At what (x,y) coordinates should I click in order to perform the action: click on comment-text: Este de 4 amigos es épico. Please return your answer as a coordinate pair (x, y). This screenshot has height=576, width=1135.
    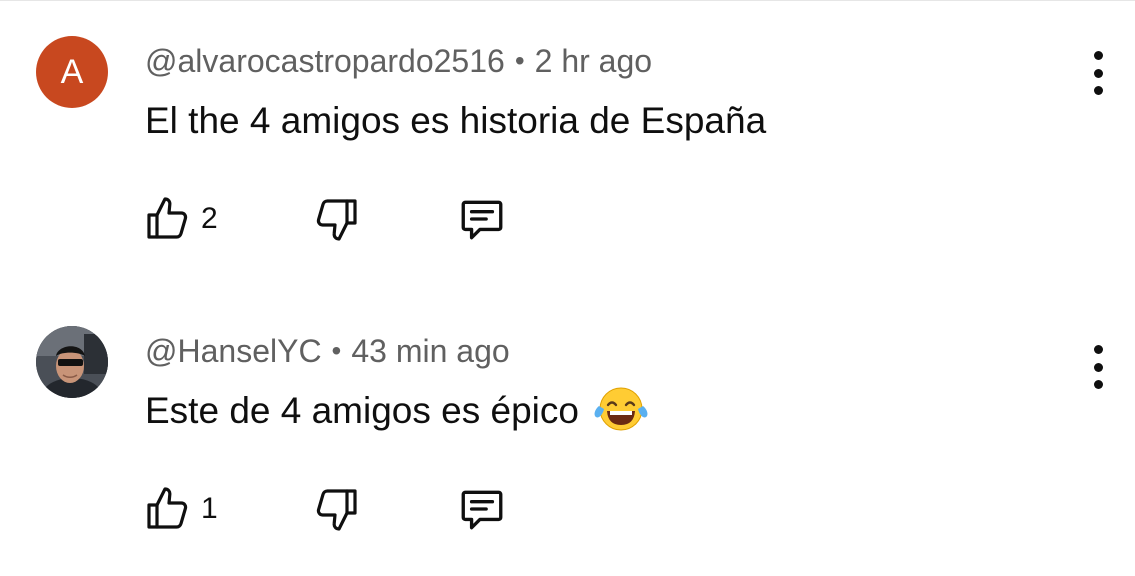
    Looking at the image, I should click on (397, 411).